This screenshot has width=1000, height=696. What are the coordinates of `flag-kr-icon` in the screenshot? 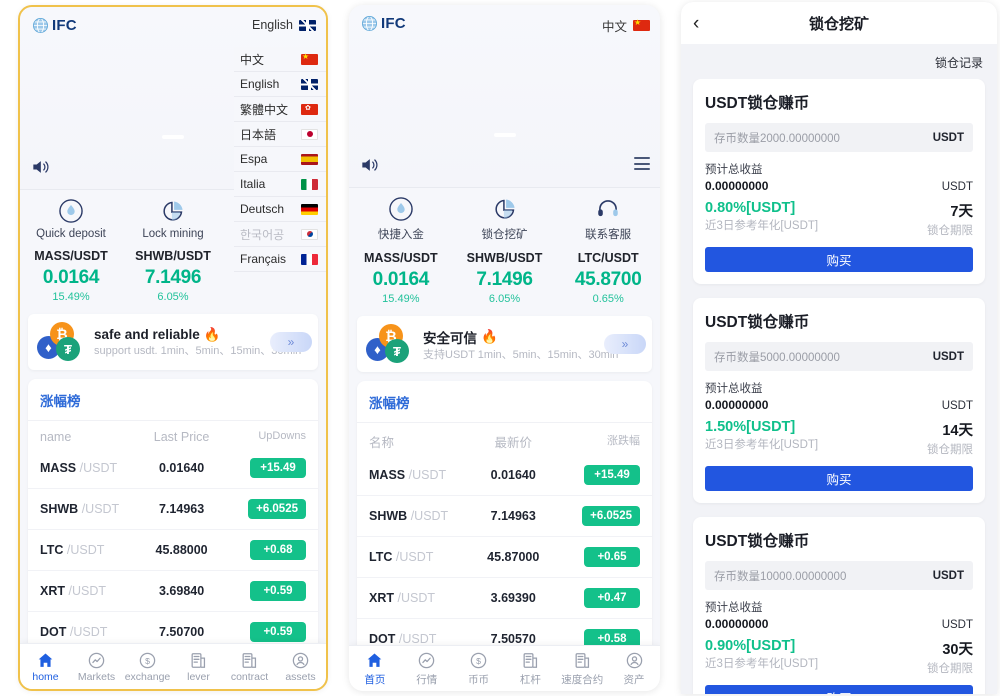 It's located at (309, 234).